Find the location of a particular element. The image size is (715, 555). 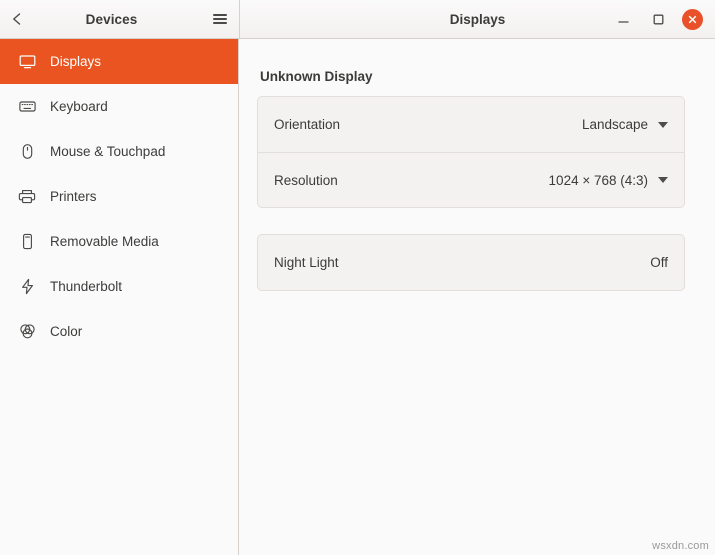

sidebar-item-label: Color is located at coordinates (66, 331).